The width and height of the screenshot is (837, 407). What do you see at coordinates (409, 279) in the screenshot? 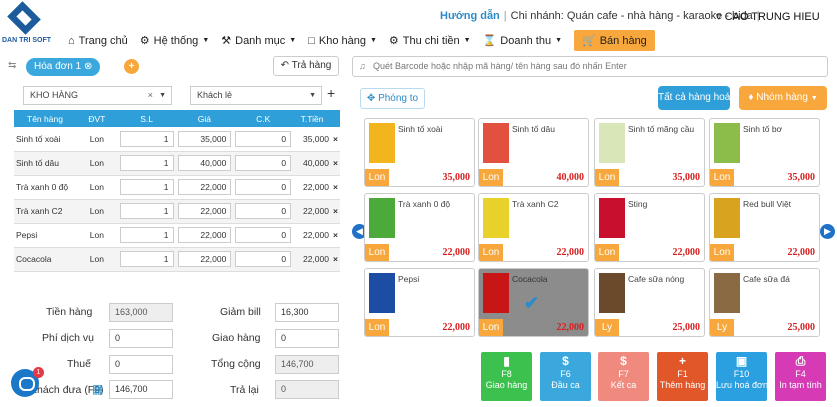
I see `product-name: Pepsi` at bounding box center [409, 279].